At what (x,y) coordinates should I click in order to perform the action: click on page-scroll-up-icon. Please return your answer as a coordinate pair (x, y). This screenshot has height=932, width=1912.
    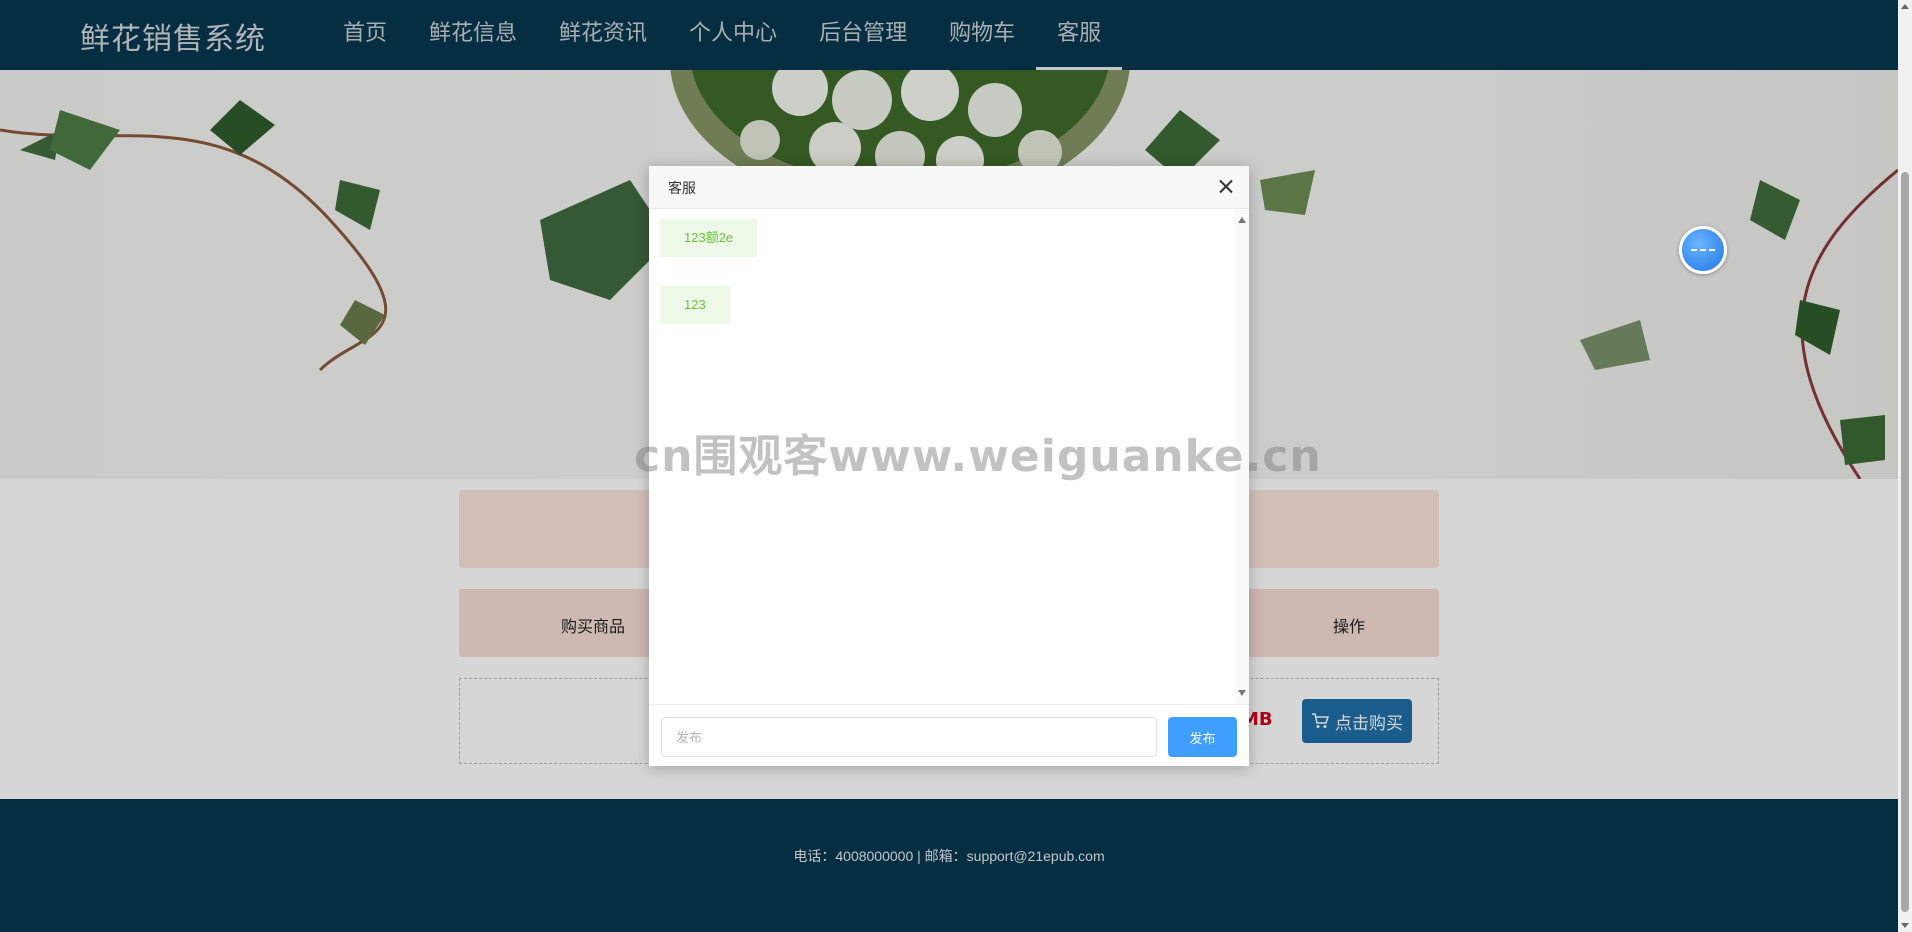
    Looking at the image, I should click on (1905, 6).